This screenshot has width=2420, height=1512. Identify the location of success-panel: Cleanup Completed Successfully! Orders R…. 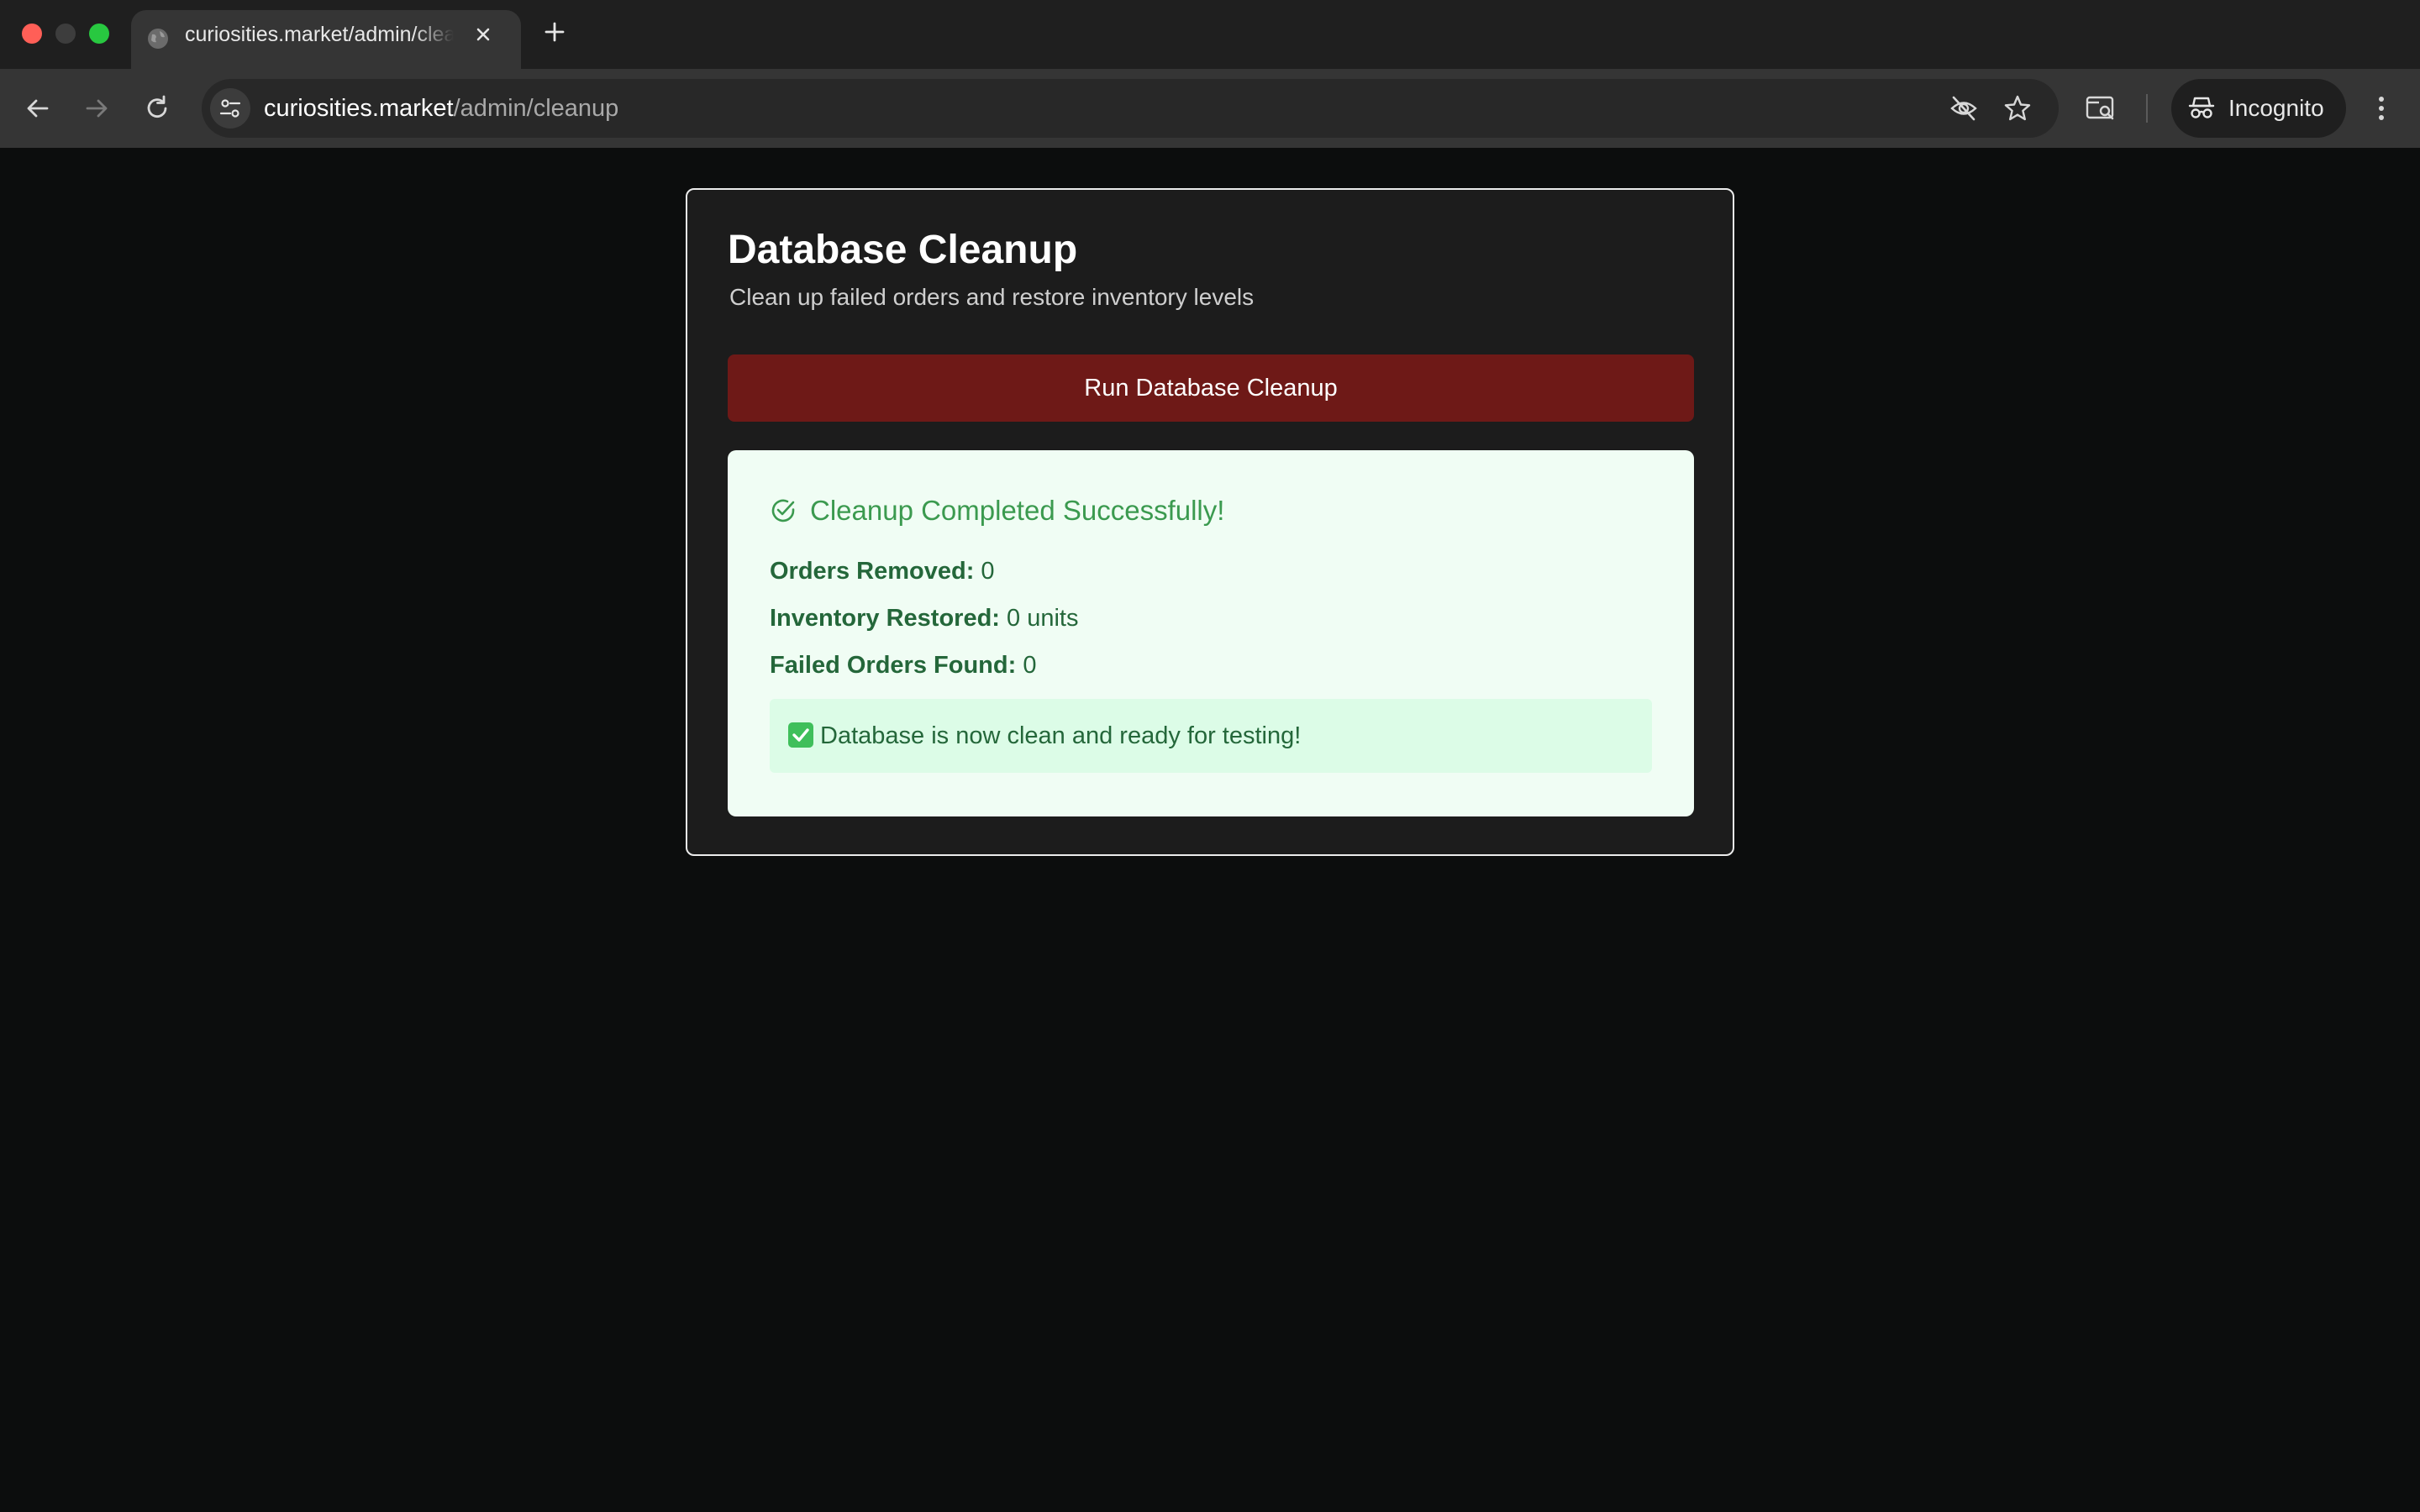
(1211, 633).